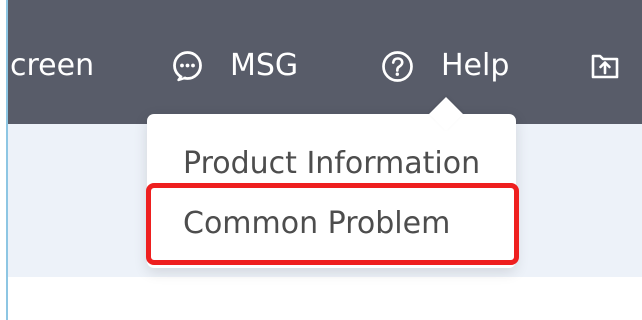  Describe the element at coordinates (475, 66) in the screenshot. I see `nav-help-label: Help` at that location.